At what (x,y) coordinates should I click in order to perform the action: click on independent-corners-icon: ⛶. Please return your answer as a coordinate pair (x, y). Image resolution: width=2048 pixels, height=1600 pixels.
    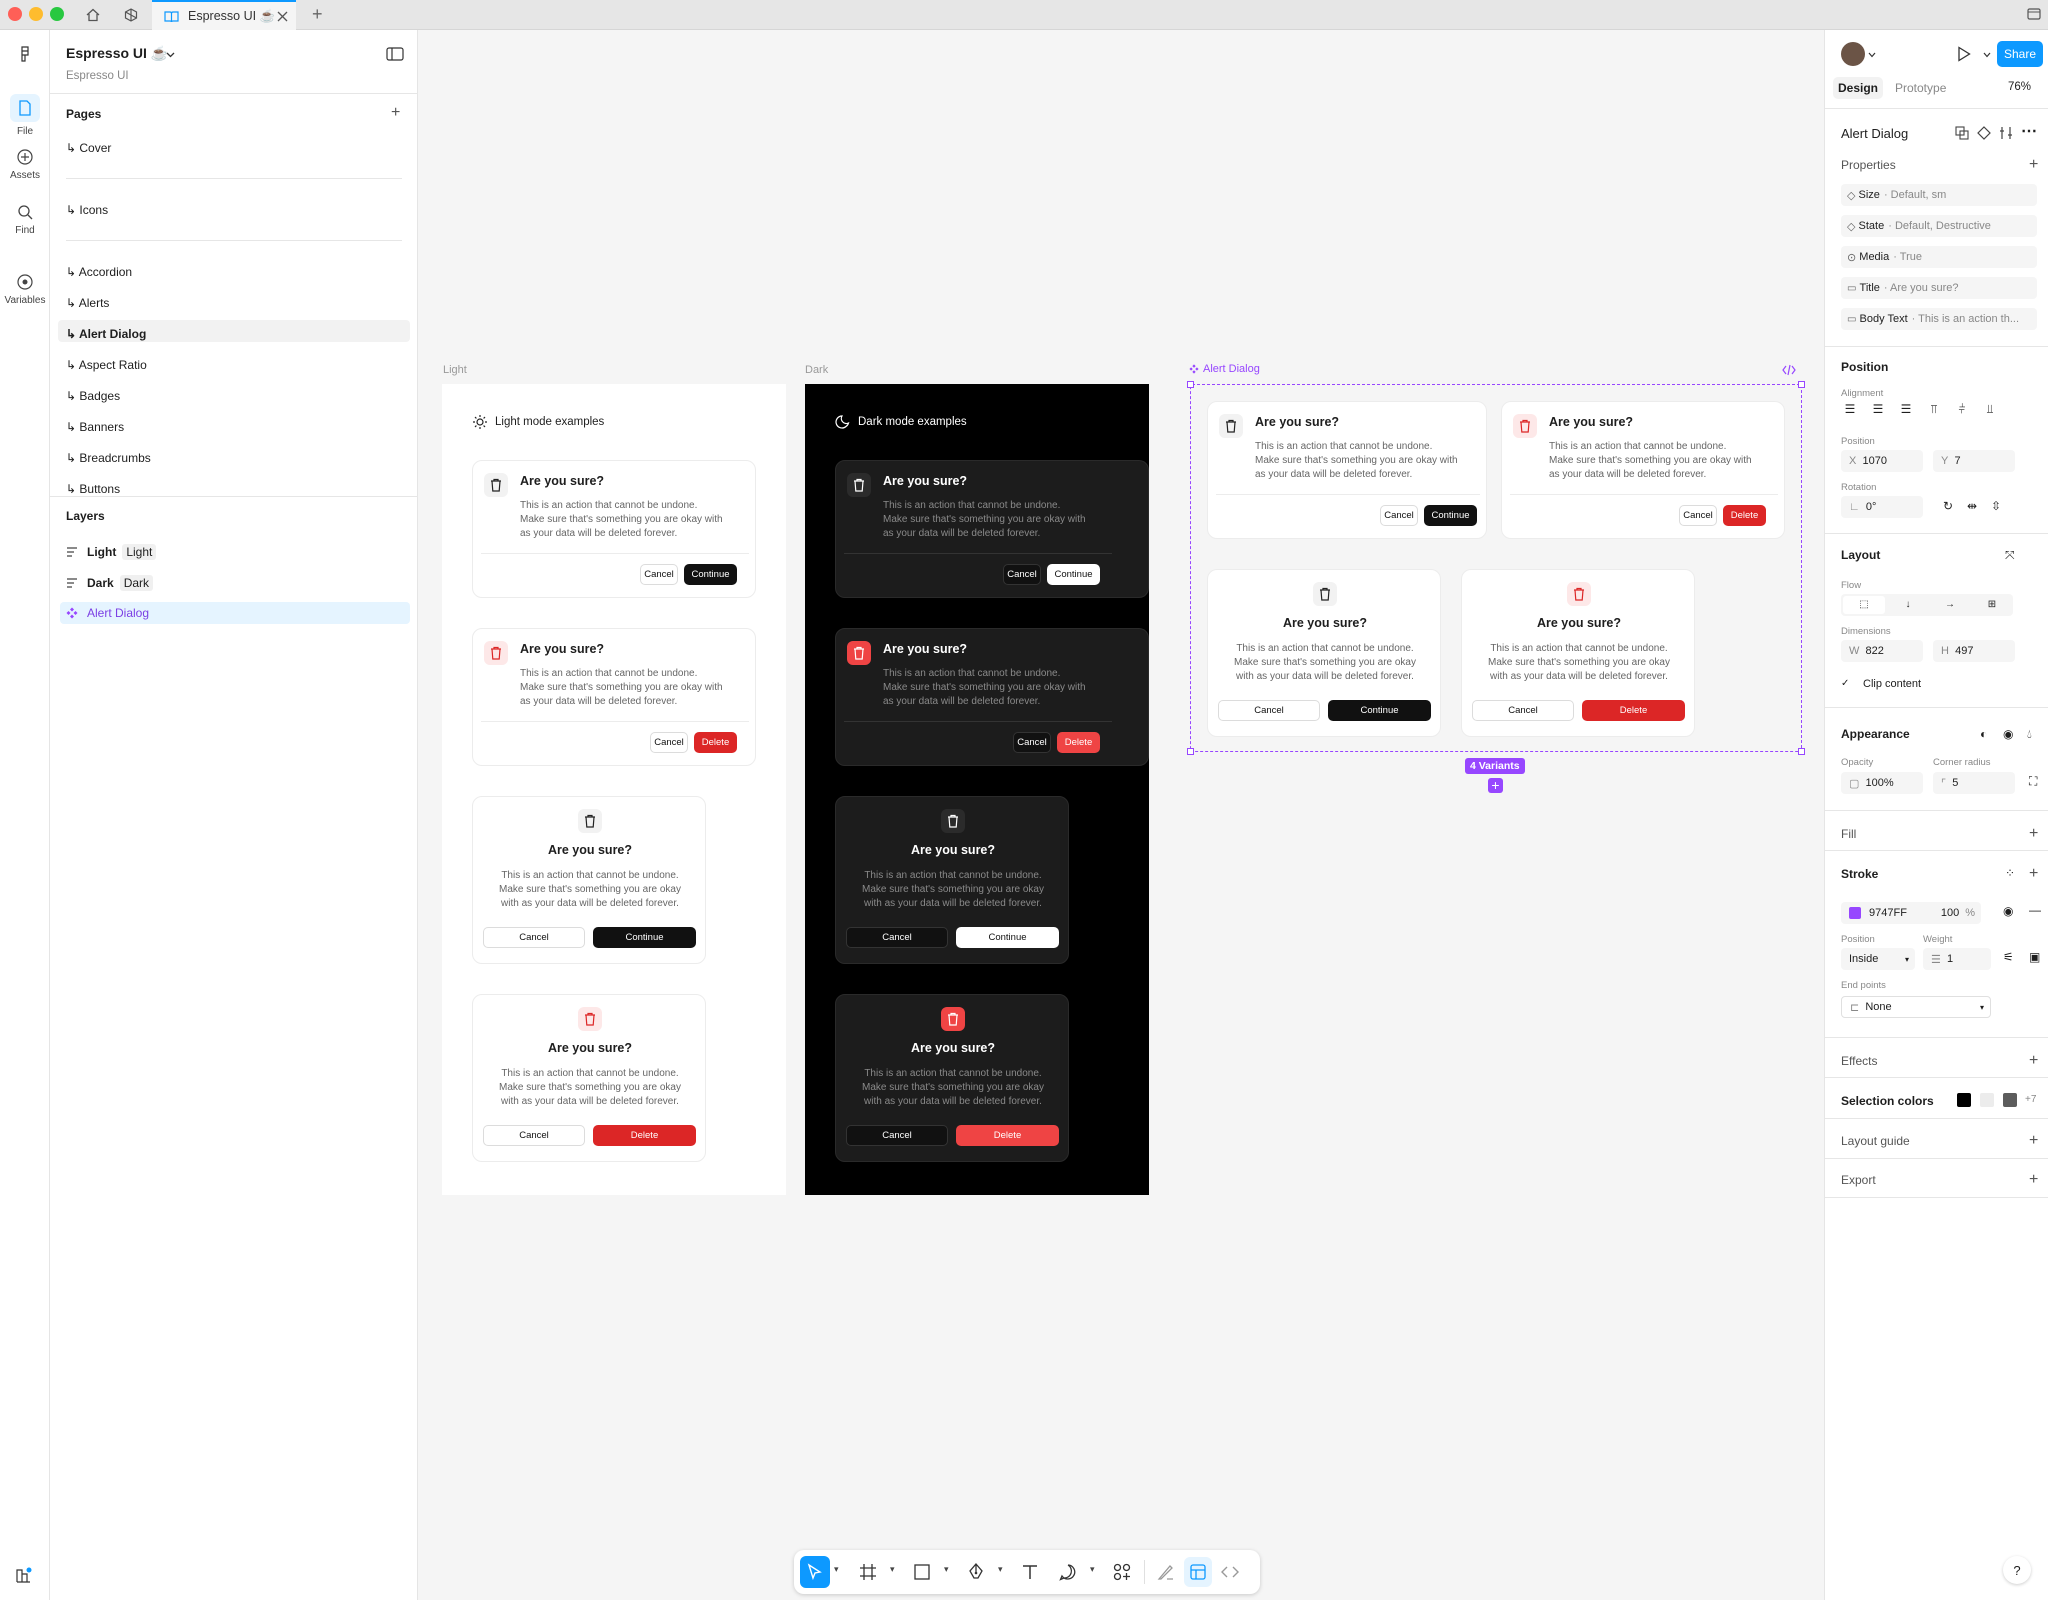
    Looking at the image, I should click on (2033, 781).